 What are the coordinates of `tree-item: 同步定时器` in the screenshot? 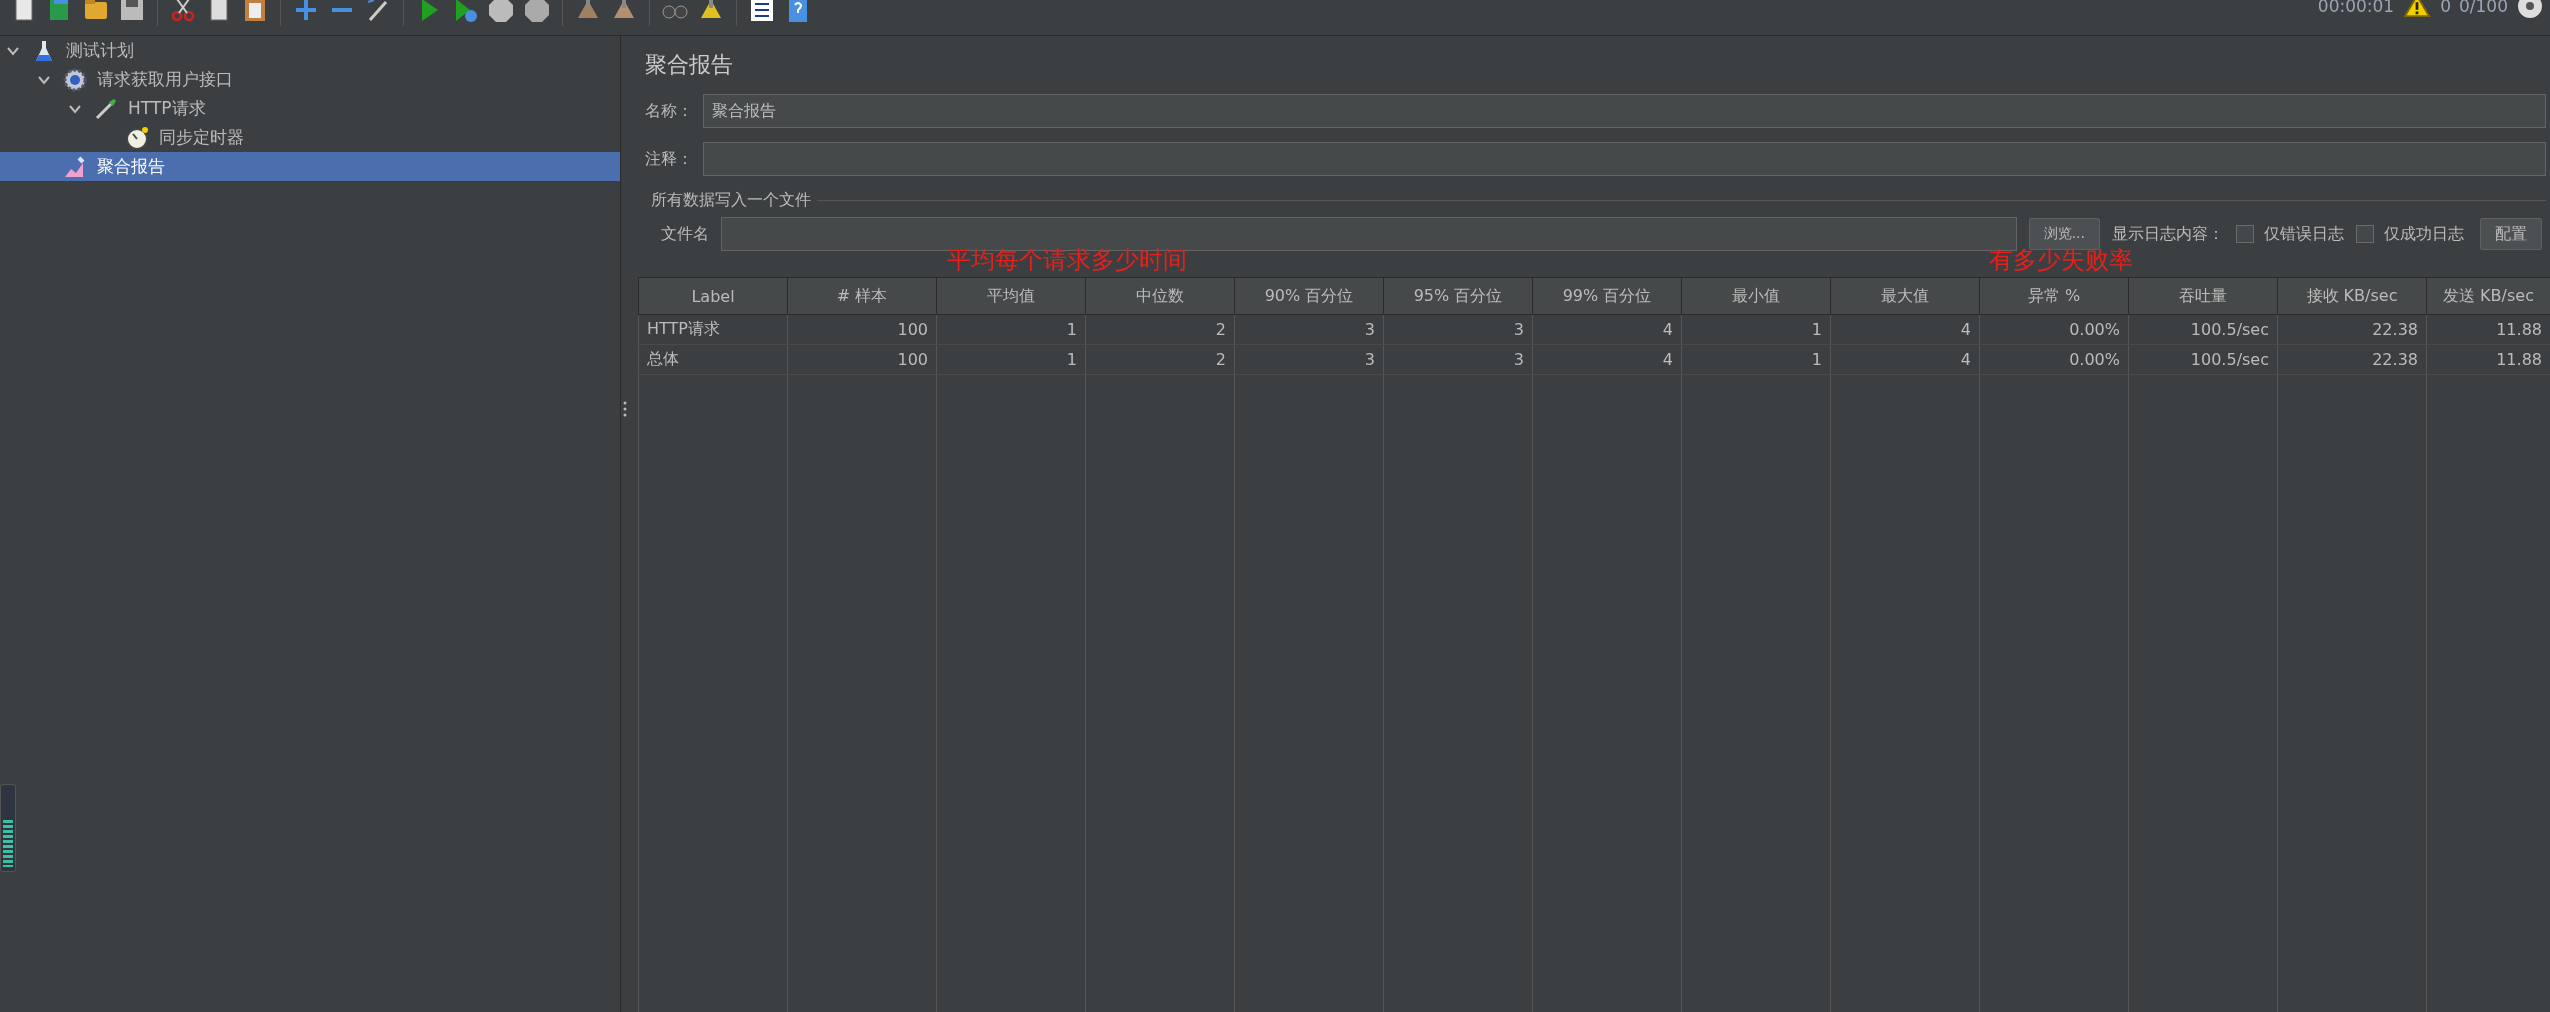 It's located at (310, 137).